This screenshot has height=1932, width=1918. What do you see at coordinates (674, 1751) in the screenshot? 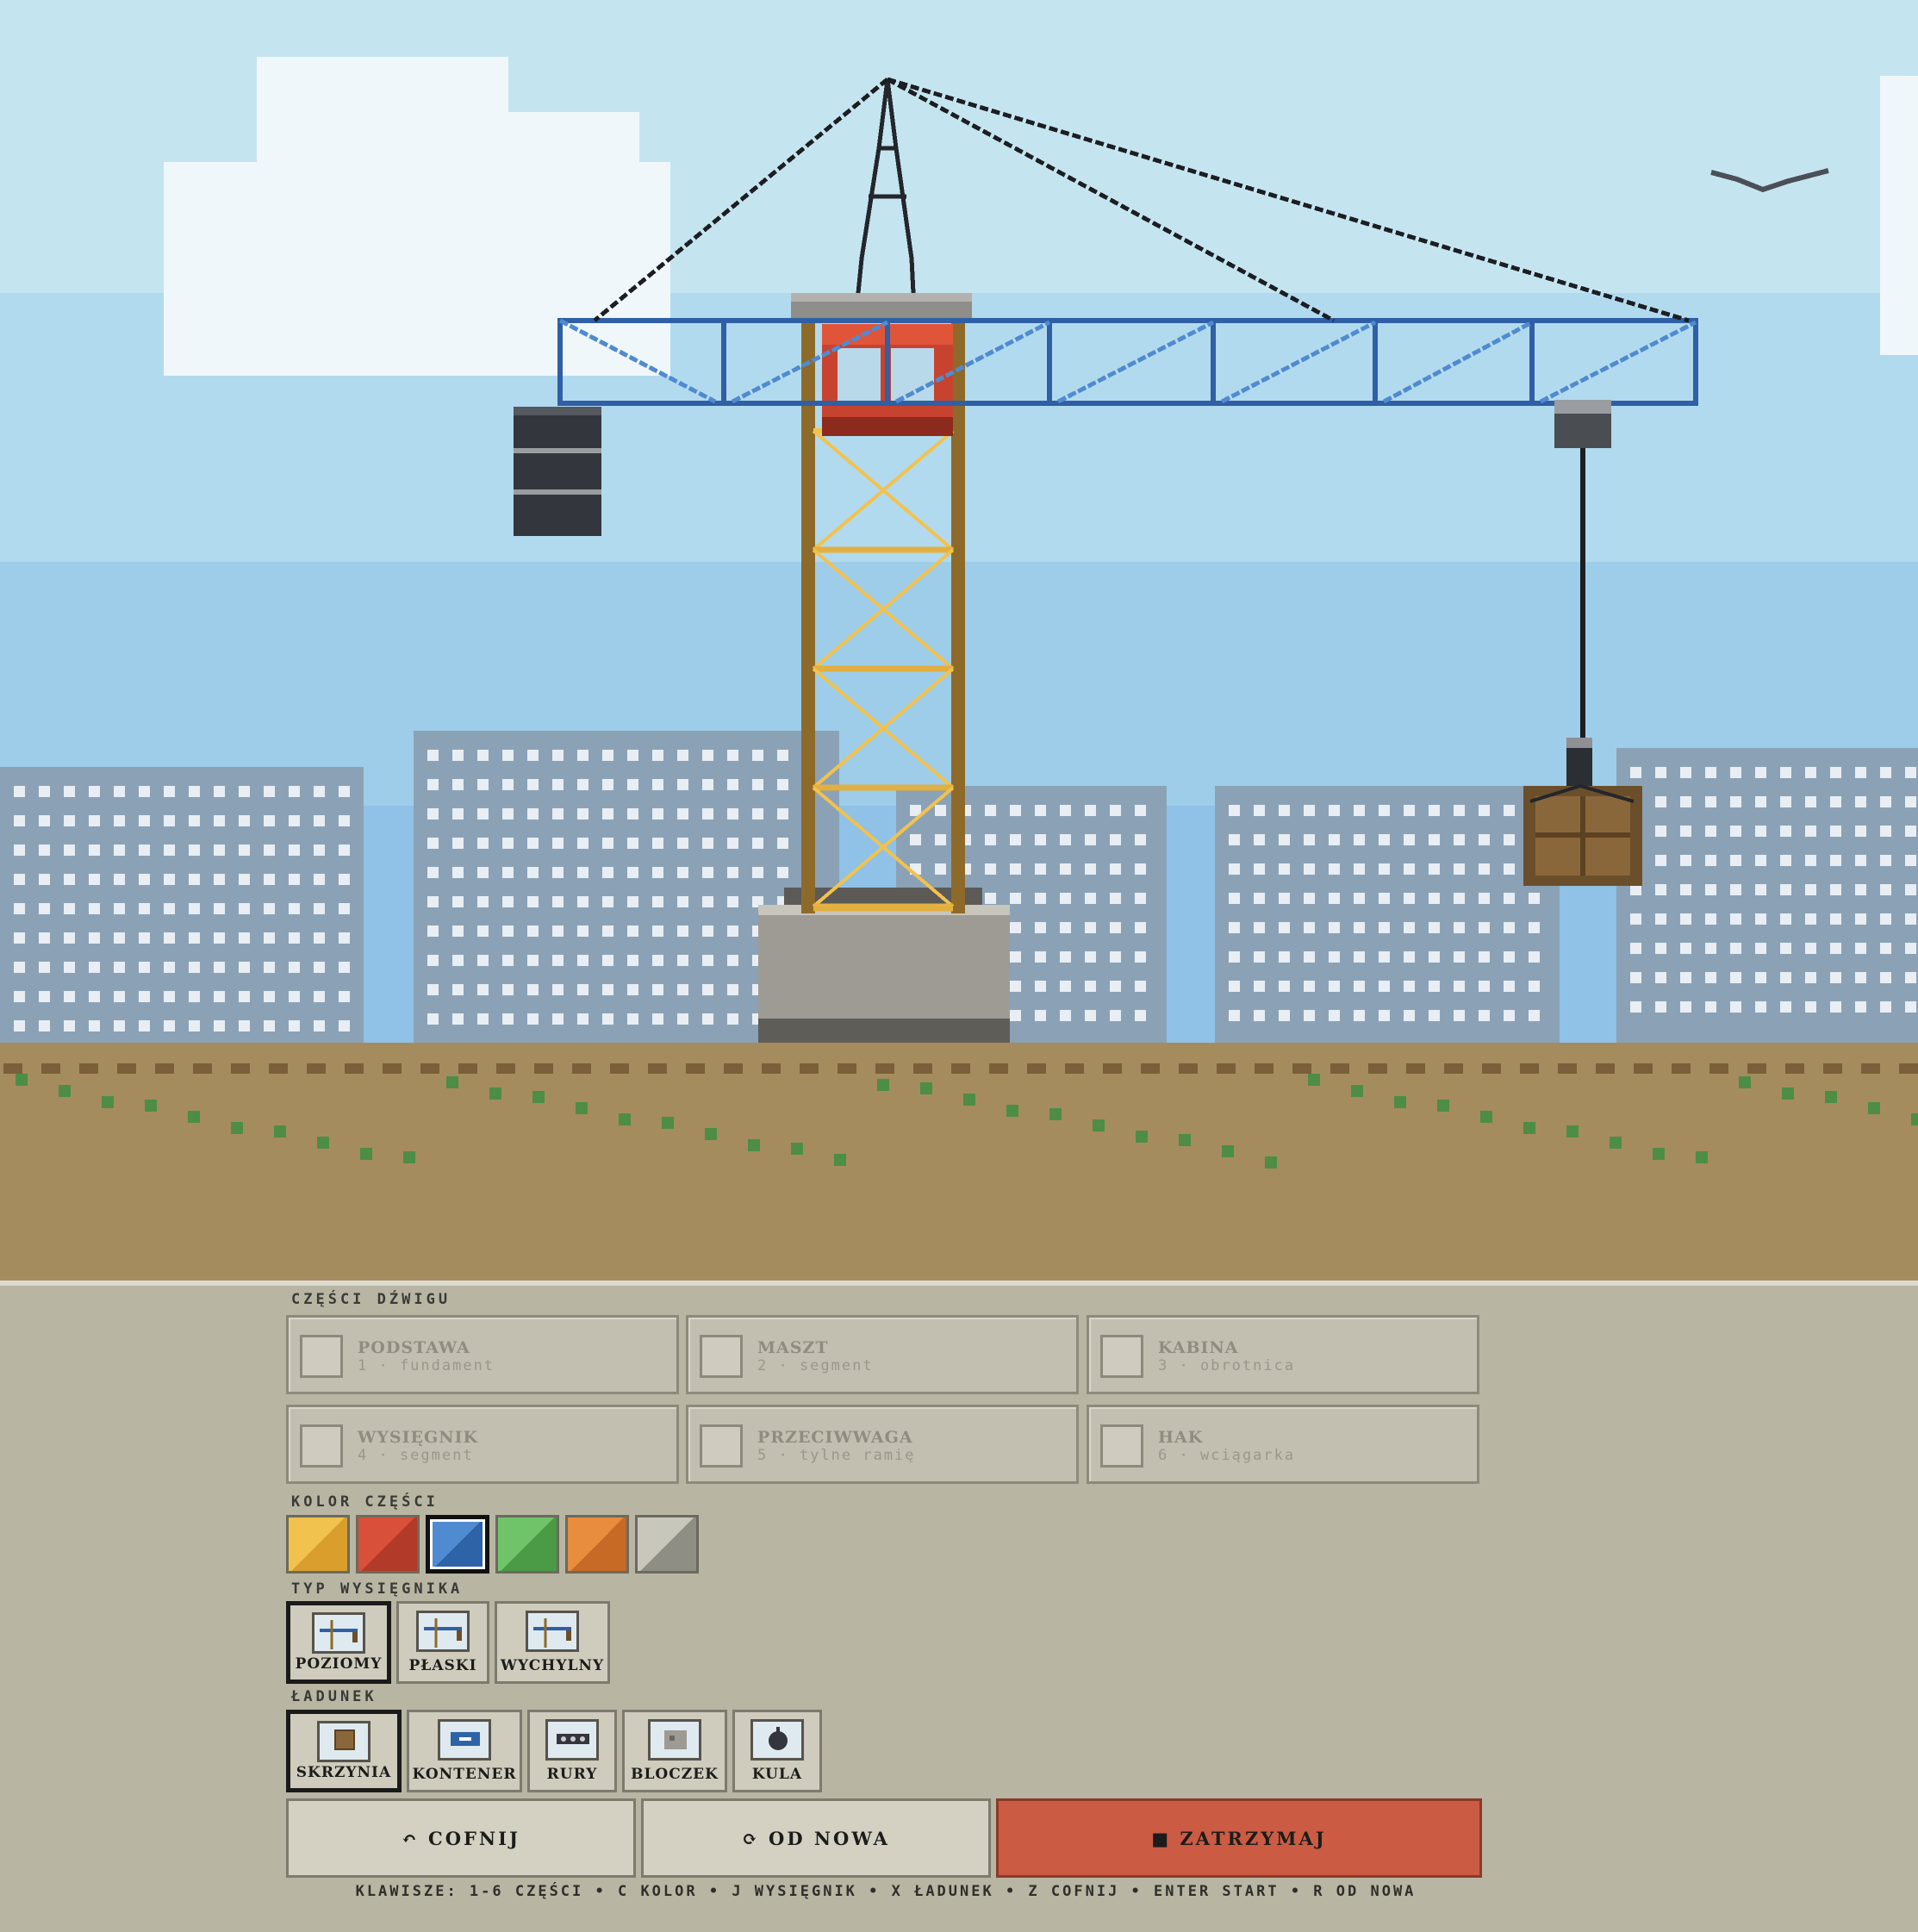
I see `load-option-4: BLOCZEK` at bounding box center [674, 1751].